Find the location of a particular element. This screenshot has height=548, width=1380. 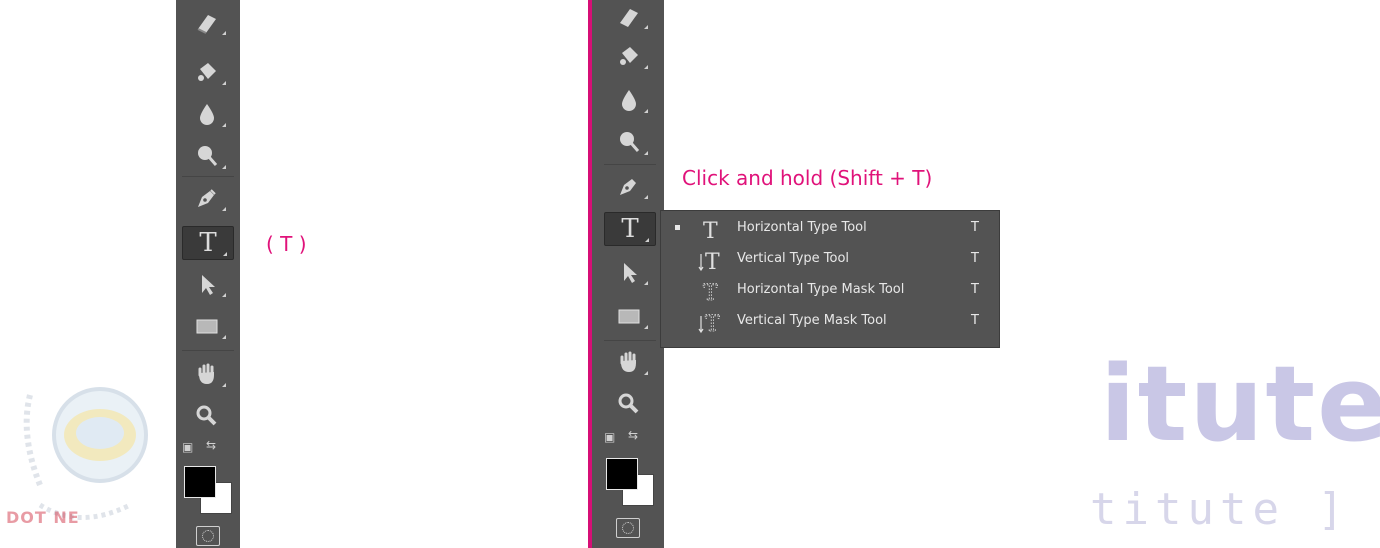

watermark-text-large: itute is located at coordinates (1240, 404).